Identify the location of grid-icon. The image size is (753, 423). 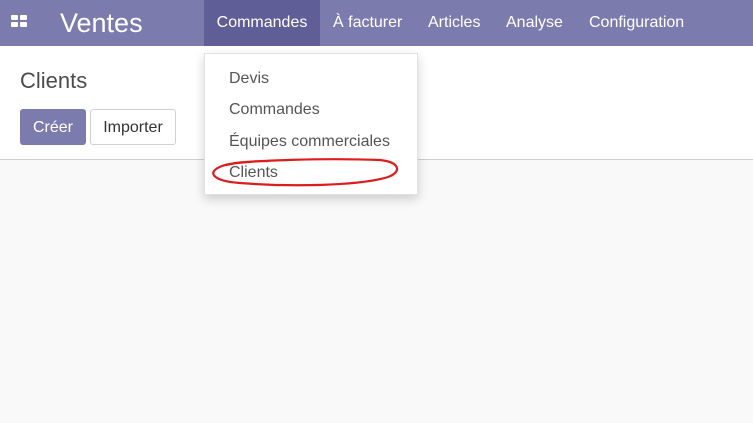
(19, 21).